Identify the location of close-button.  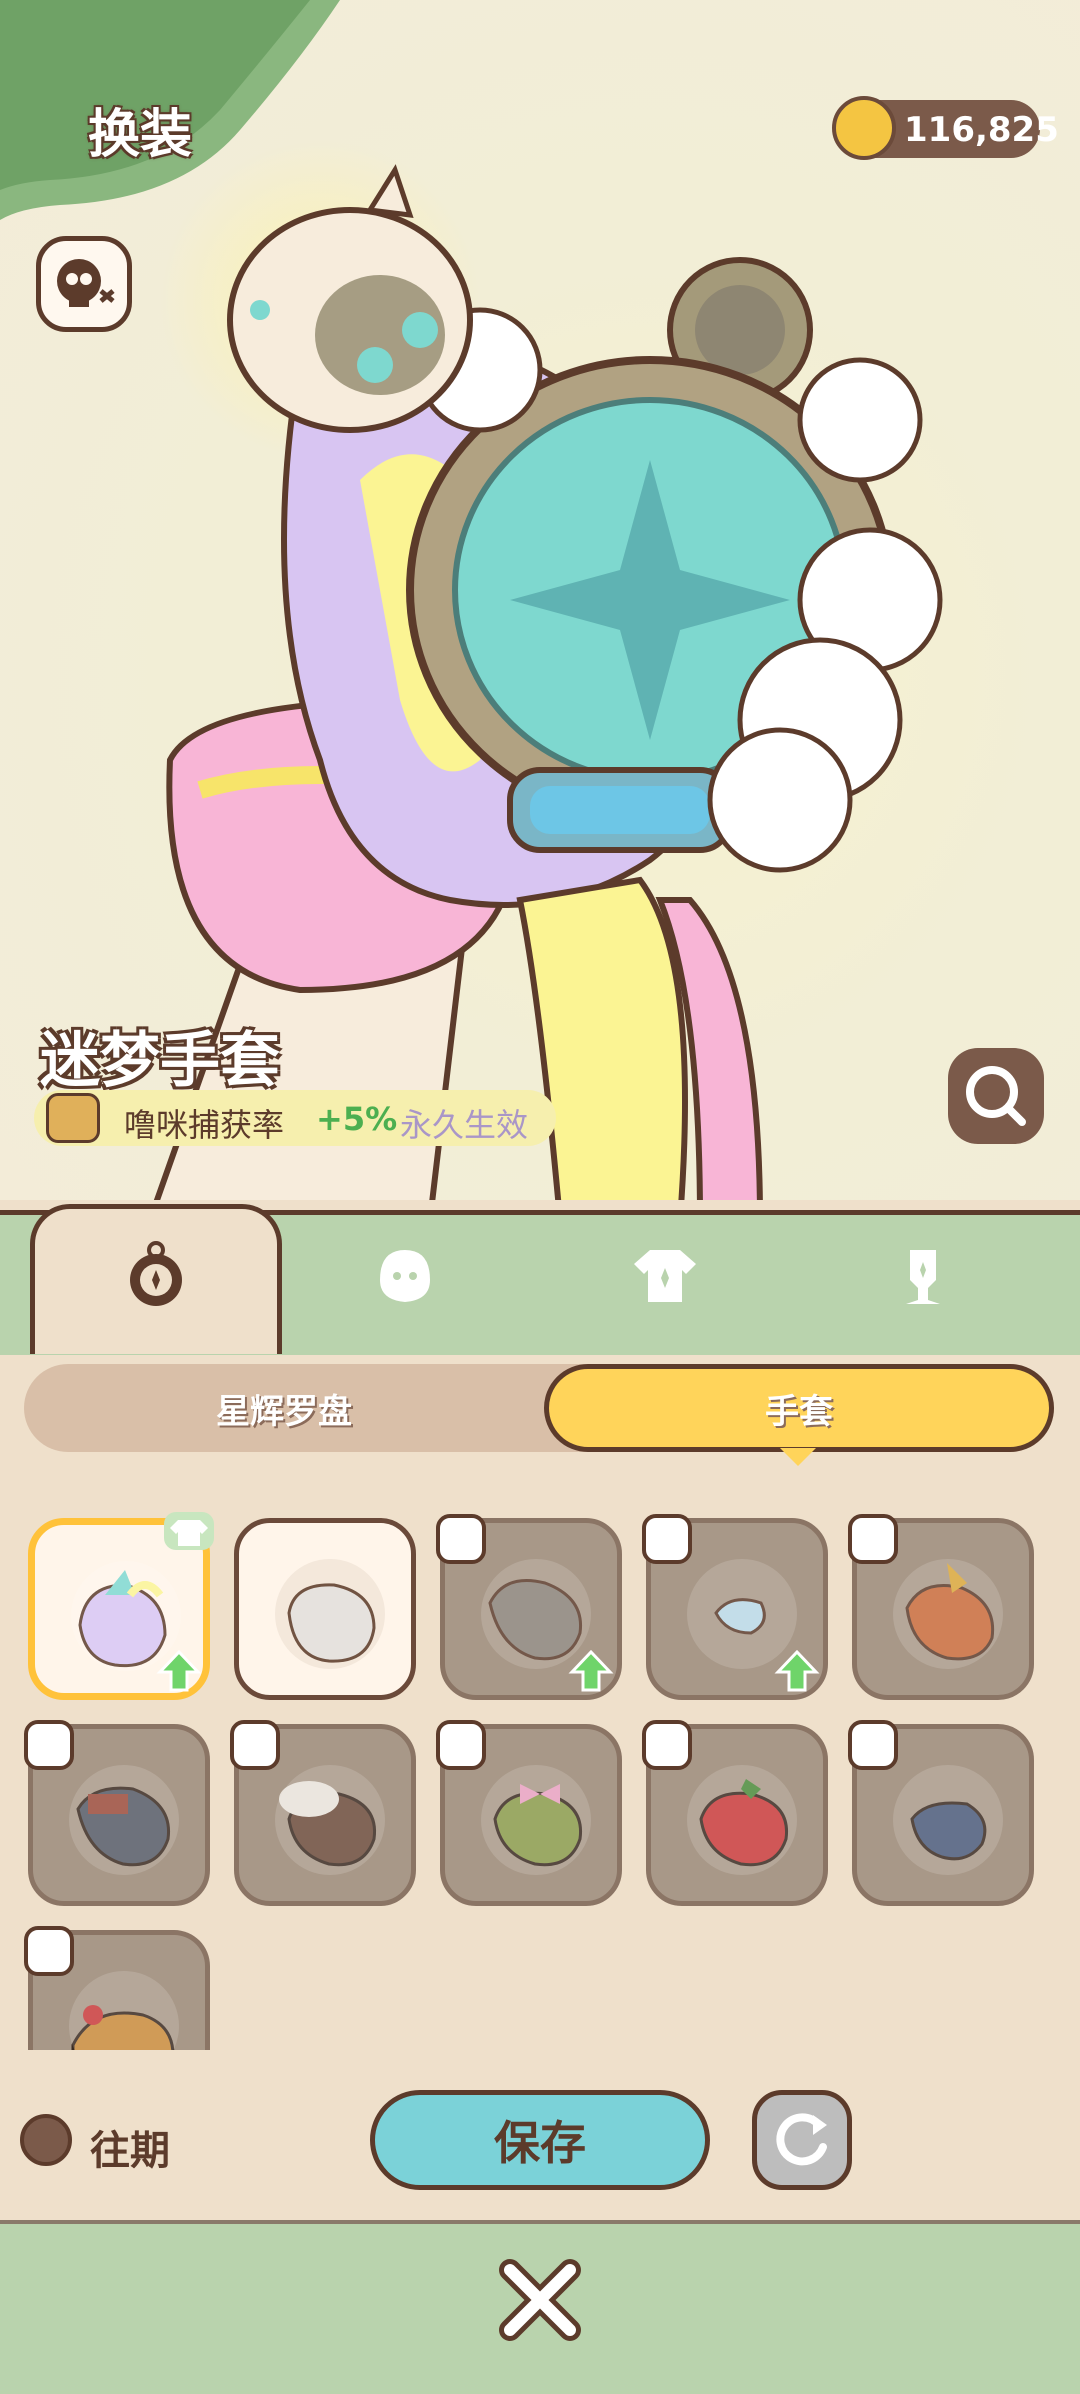
(540, 2300).